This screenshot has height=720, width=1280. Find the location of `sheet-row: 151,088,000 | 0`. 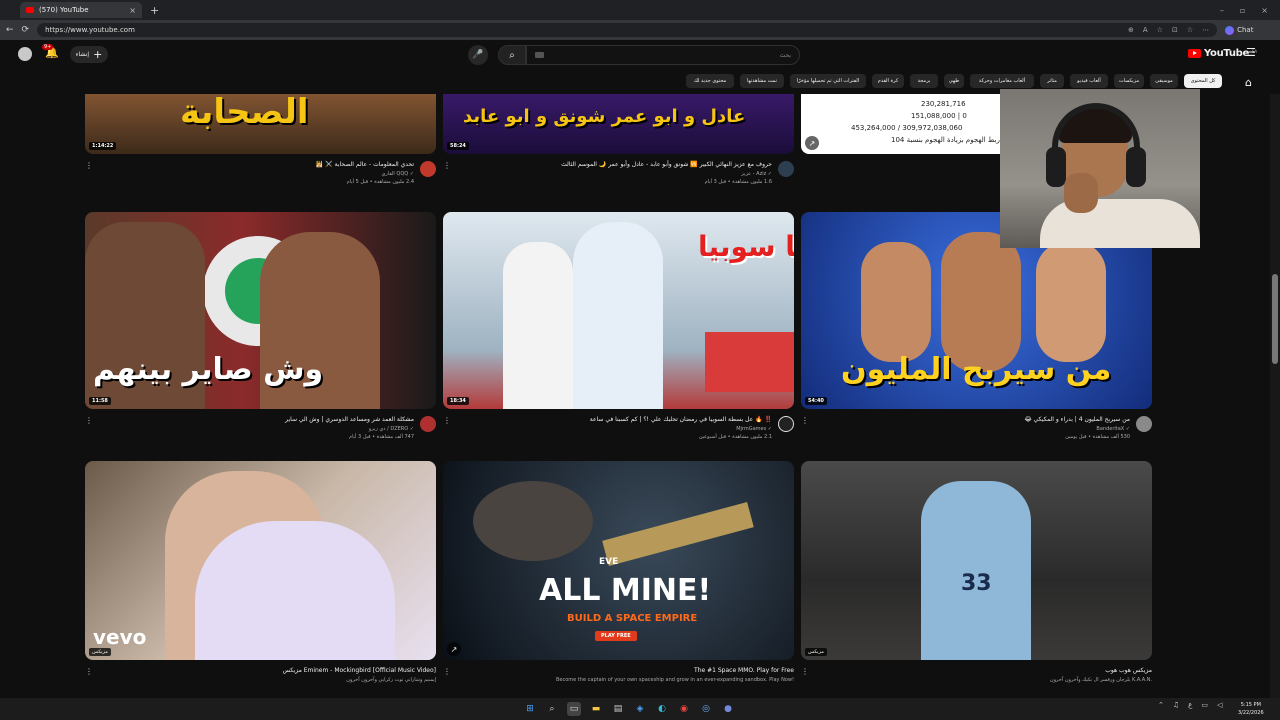

sheet-row: 151,088,000 | 0 is located at coordinates (939, 116).